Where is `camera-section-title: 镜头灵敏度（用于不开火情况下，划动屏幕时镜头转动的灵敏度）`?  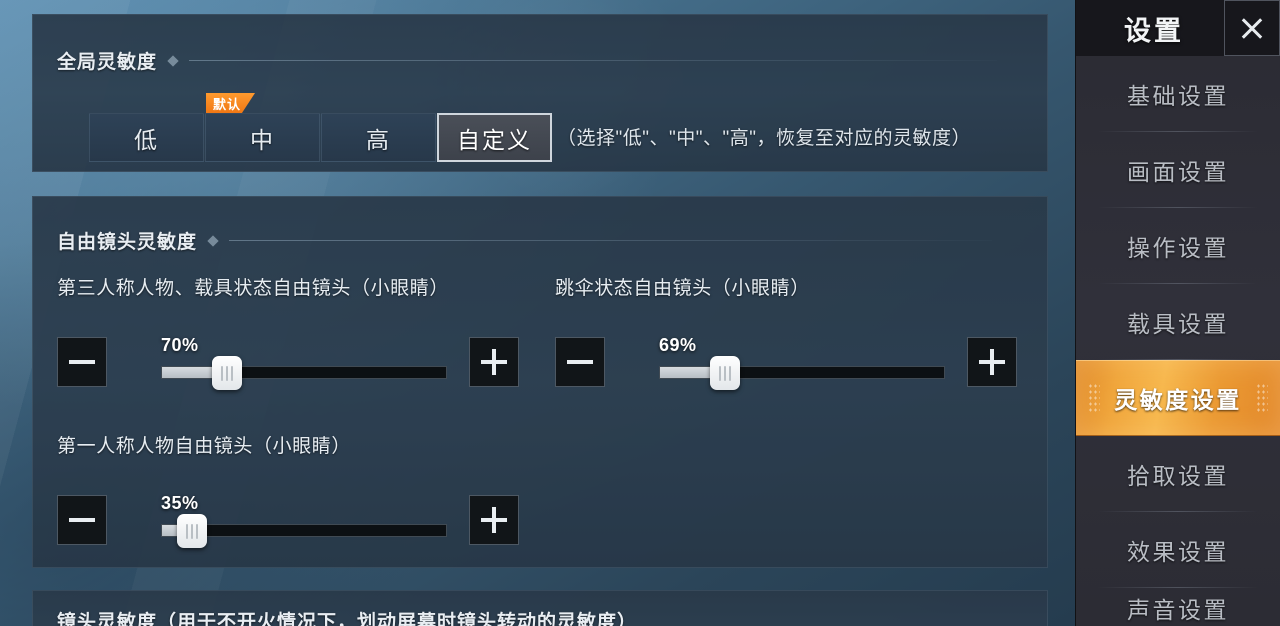 camera-section-title: 镜头灵敏度（用于不开火情况下，划动屏幕时镜头转动的灵敏度） is located at coordinates (347, 619).